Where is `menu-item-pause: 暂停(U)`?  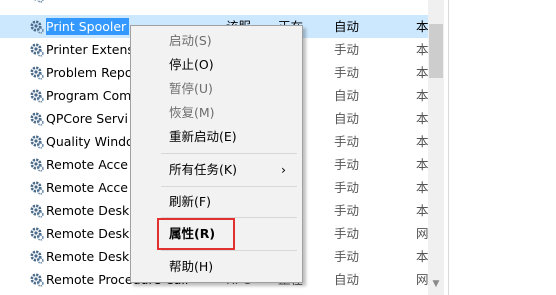 menu-item-pause: 暂停(U) is located at coordinates (191, 89).